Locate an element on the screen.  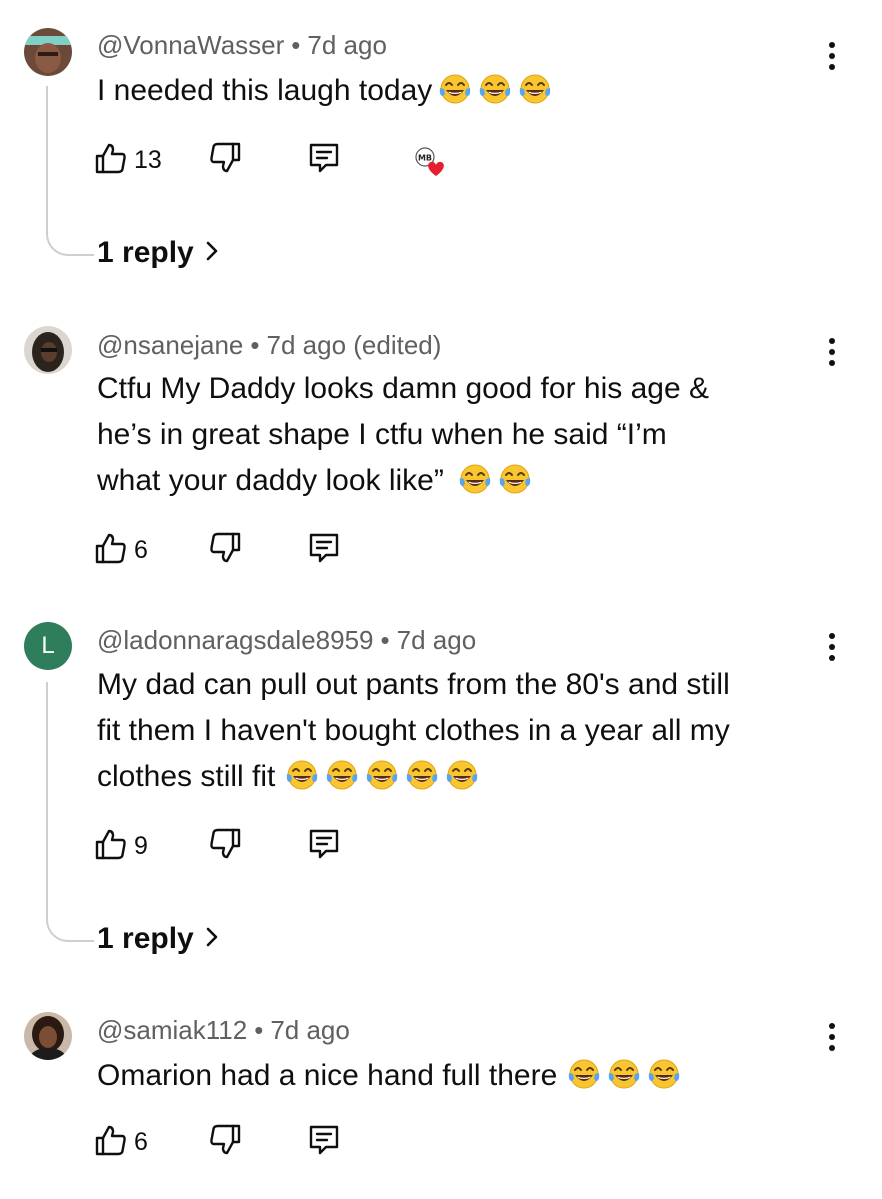
like-button: 13 is located at coordinates (128, 160).